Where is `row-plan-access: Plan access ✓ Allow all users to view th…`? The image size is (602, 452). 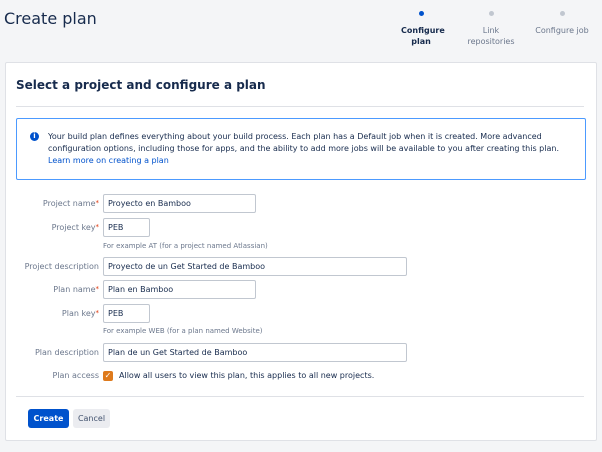 row-plan-access: Plan access ✓ Allow all users to view th… is located at coordinates (301, 378).